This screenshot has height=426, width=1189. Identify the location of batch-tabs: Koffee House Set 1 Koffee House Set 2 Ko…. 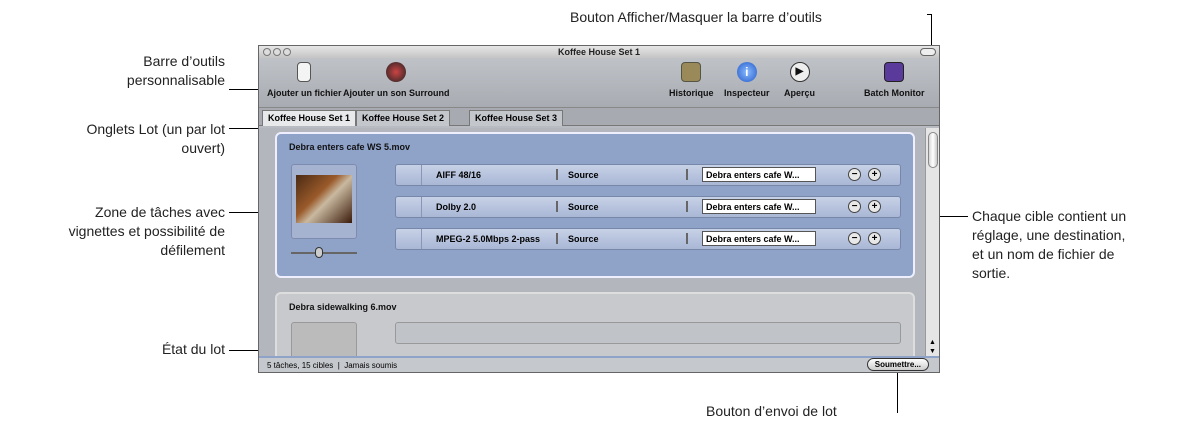
(599, 117).